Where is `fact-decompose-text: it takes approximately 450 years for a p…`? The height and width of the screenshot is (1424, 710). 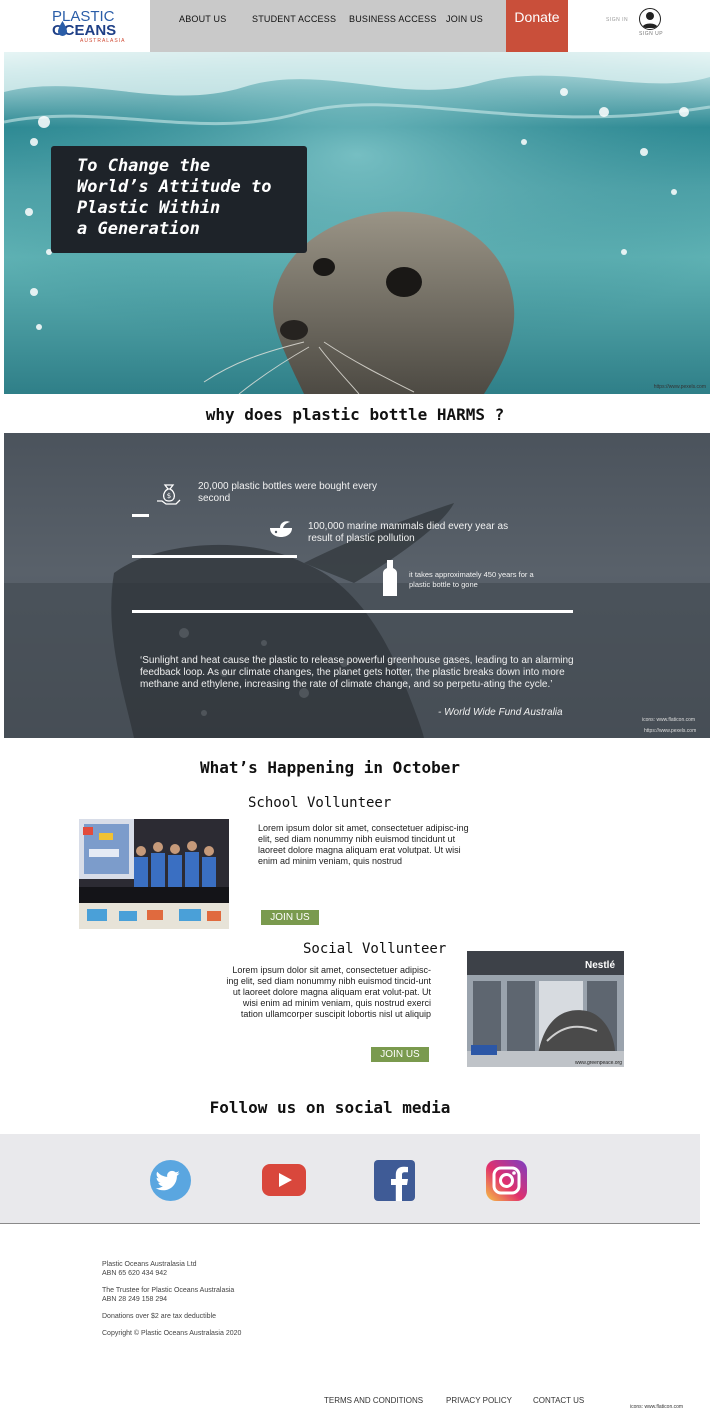
fact-decompose-text: it takes approximately 450 years for a p… is located at coordinates (471, 579).